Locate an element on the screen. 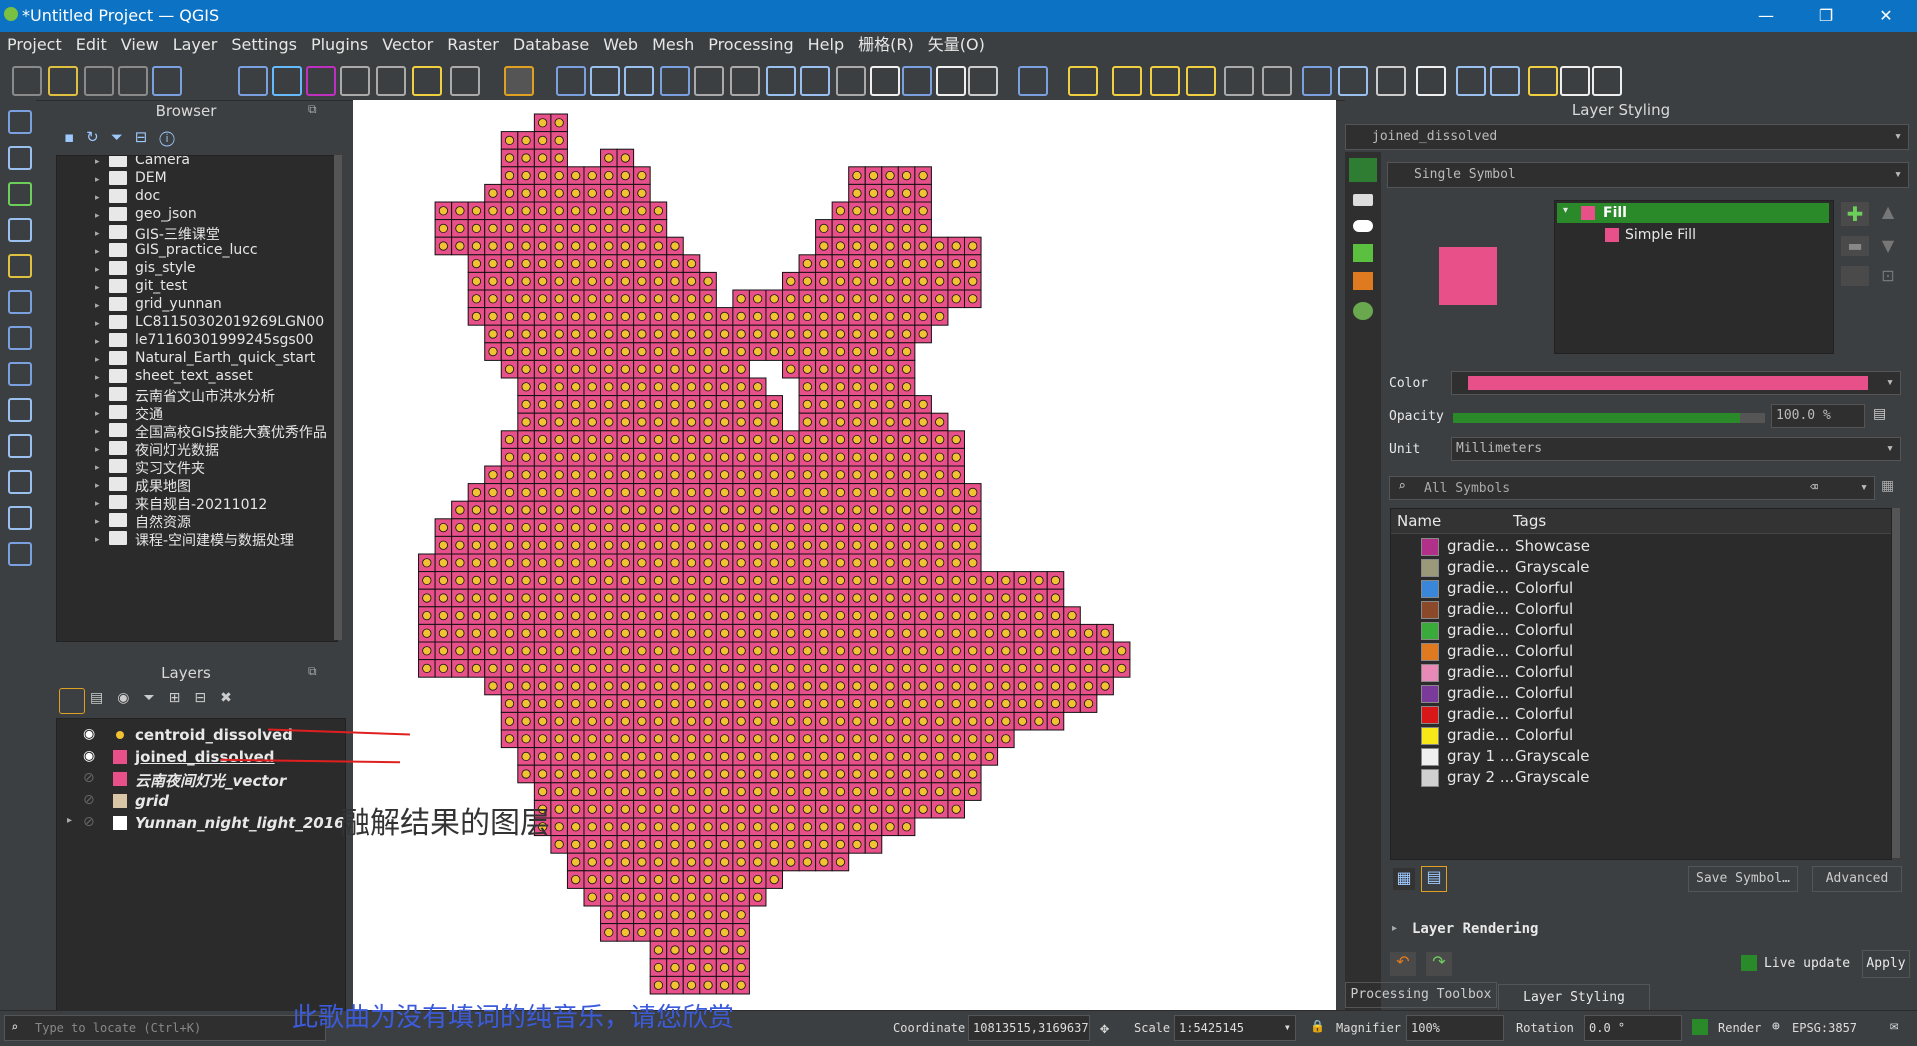  opacity-spinbox: 100.0 % is located at coordinates (1818, 416).